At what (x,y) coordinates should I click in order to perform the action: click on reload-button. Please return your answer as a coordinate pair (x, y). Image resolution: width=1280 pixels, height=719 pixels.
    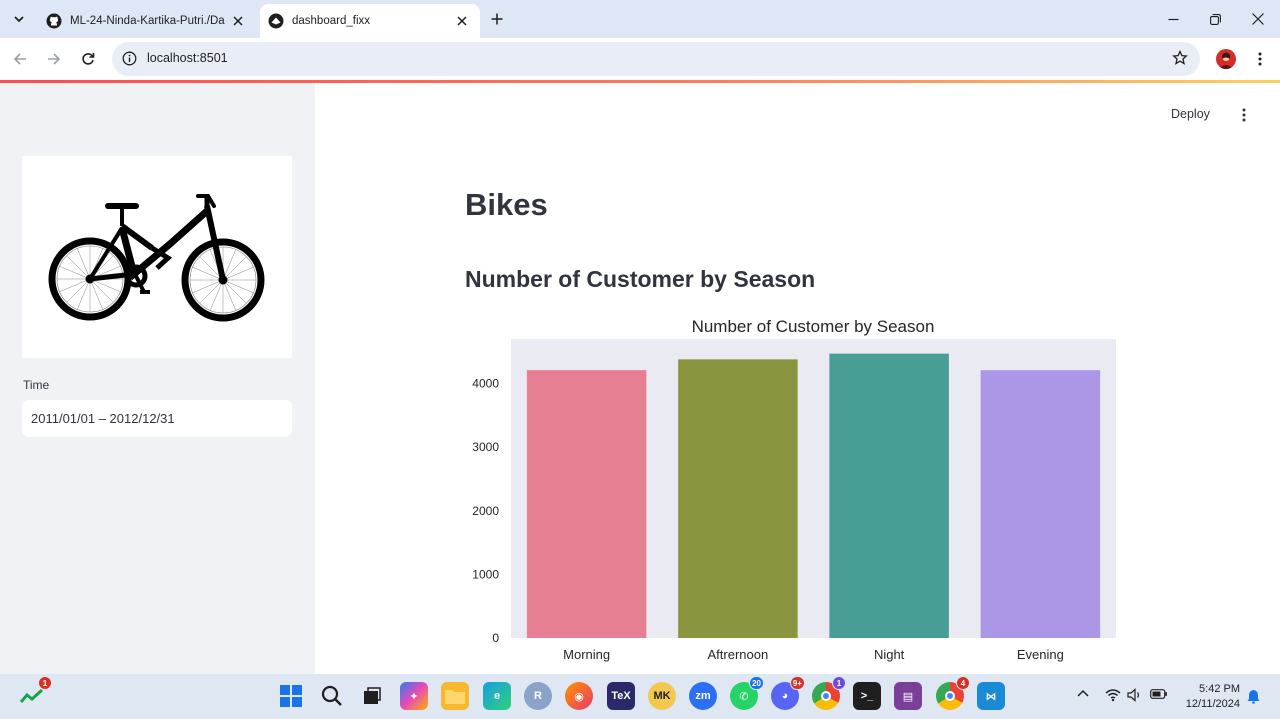
    Looking at the image, I should click on (88, 59).